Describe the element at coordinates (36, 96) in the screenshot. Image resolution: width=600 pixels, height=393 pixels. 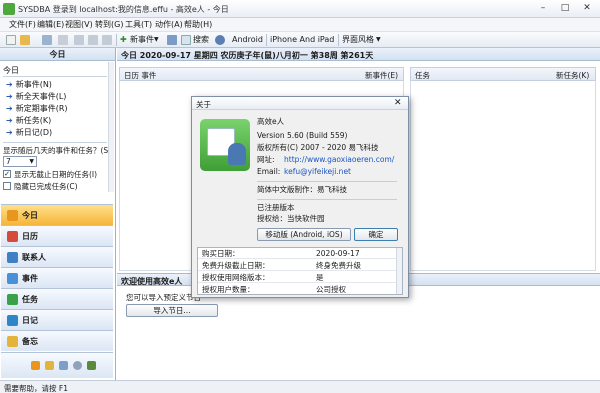
I see `new-allday-event-link: ➔ 新全天事件(L)` at that location.